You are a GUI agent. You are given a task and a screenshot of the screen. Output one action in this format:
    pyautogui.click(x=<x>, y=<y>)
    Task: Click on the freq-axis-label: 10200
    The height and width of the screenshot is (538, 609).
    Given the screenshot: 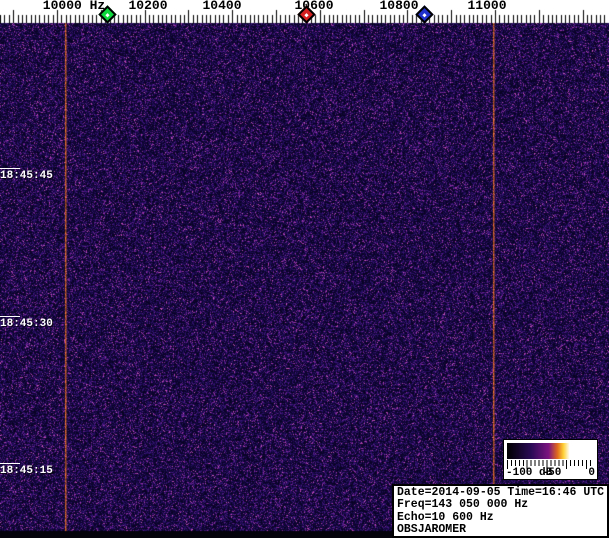 What is the action you would take?
    pyautogui.click(x=148, y=6)
    